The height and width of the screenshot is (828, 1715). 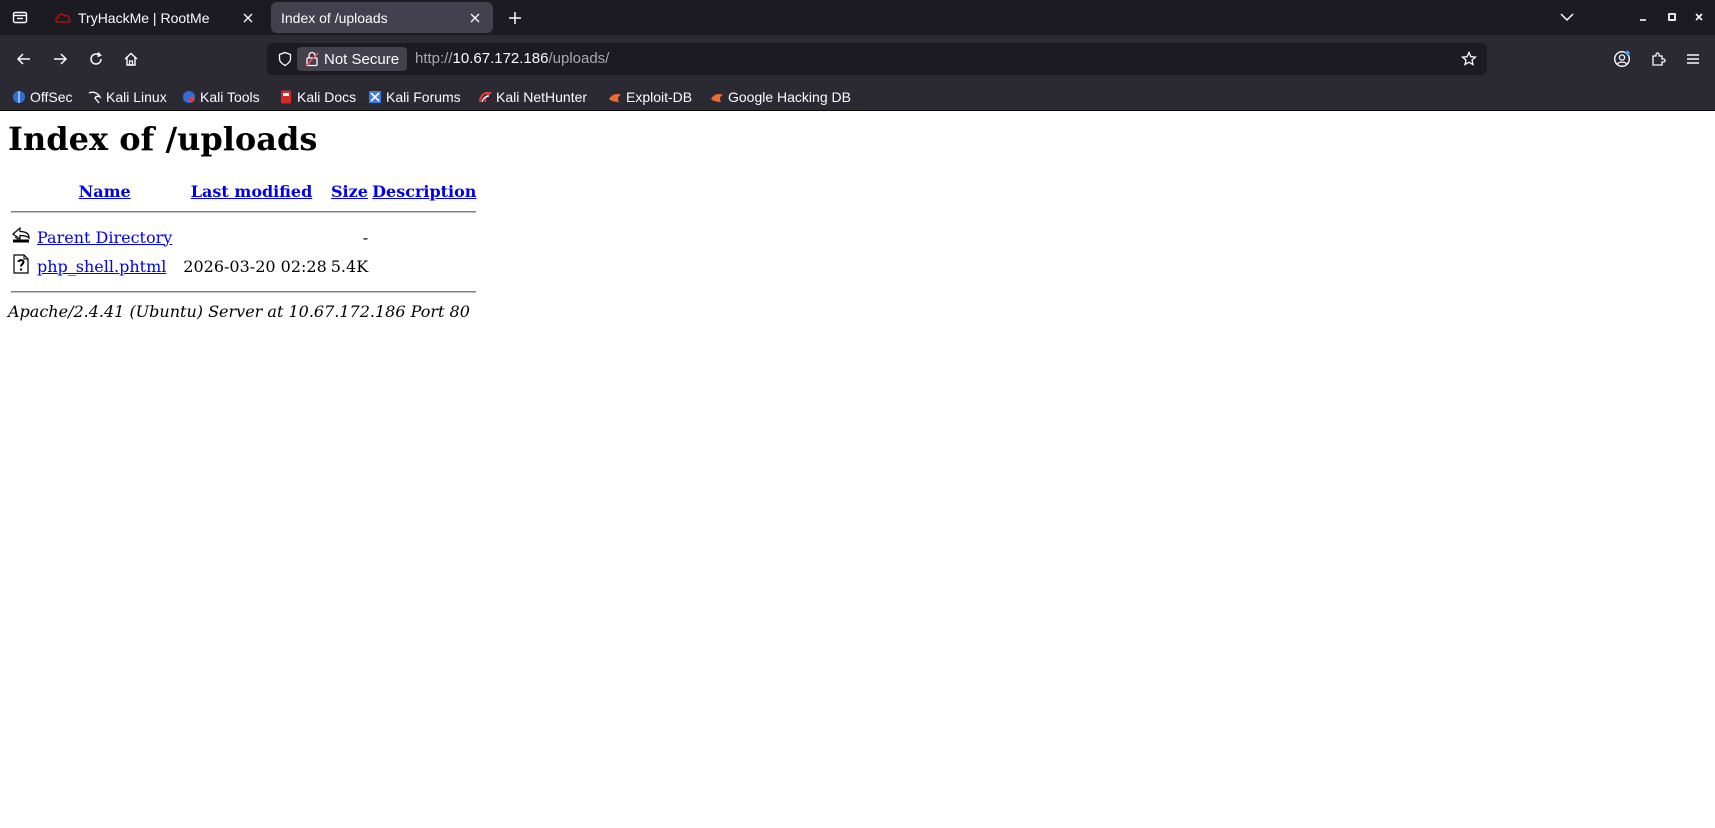 I want to click on bookmark-label: Kali Tools, so click(x=230, y=97).